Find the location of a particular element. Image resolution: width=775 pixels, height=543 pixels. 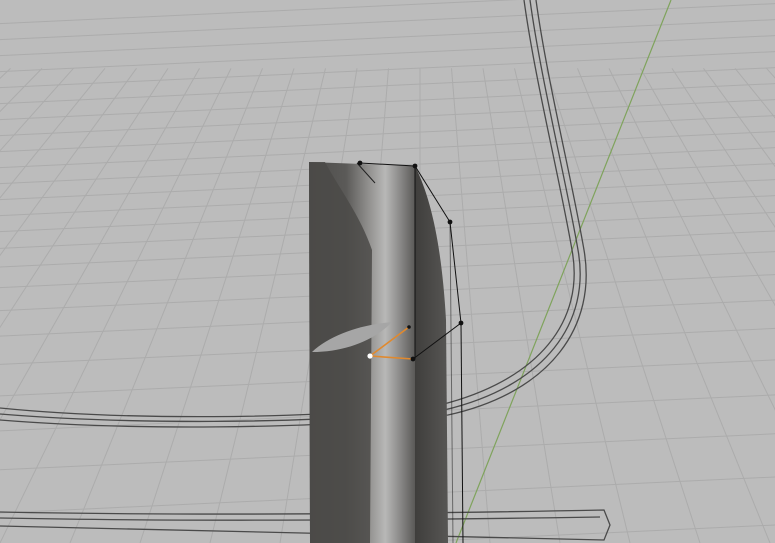

active-vertex is located at coordinates (370, 356).